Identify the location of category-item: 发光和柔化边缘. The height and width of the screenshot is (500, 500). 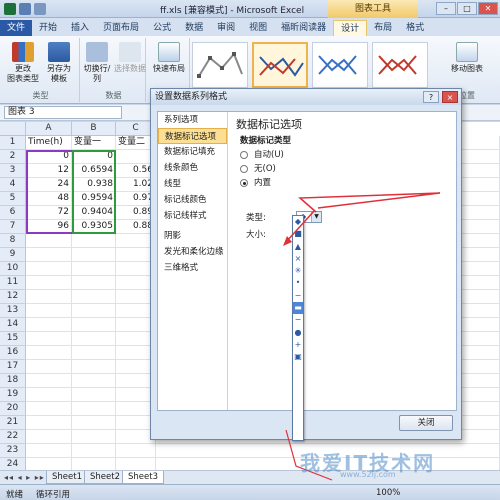
(192, 252).